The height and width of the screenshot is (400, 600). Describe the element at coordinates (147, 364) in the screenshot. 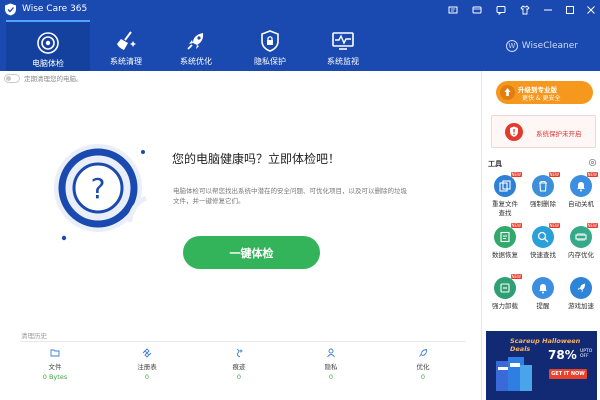

I see `stat-registry: 注册表 0` at that location.